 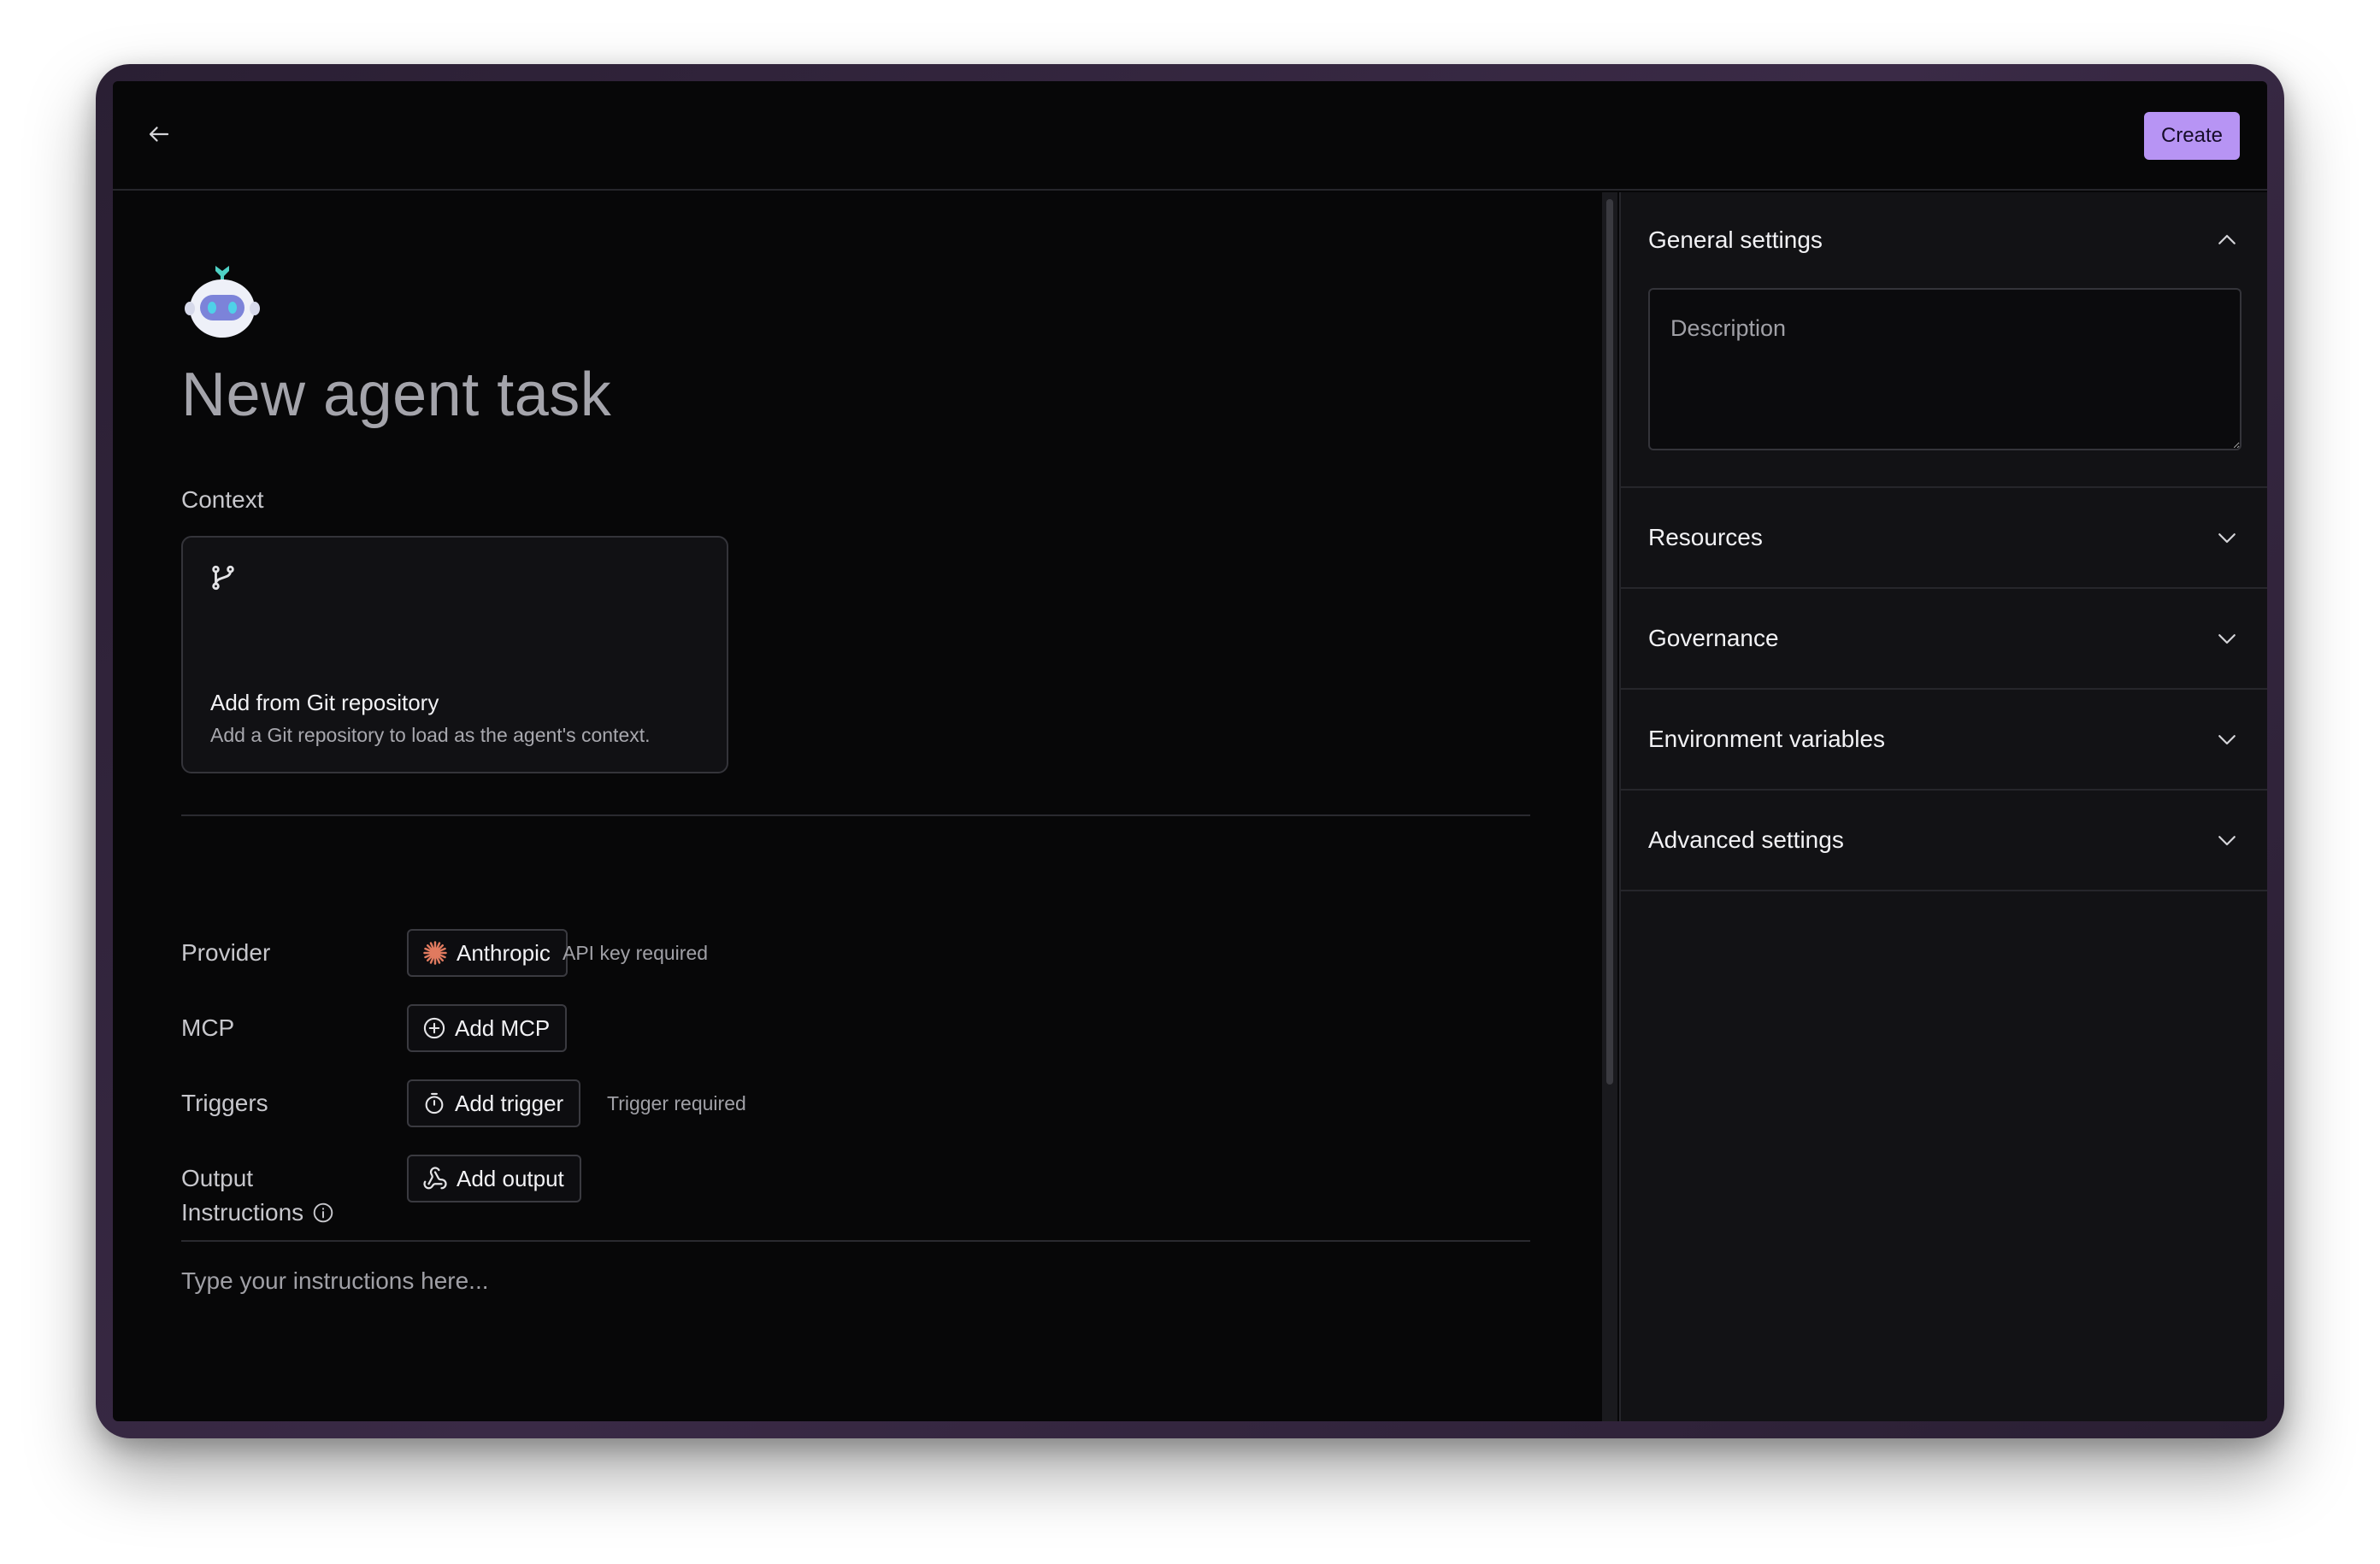 I want to click on governance-title: Governance, so click(x=1714, y=638).